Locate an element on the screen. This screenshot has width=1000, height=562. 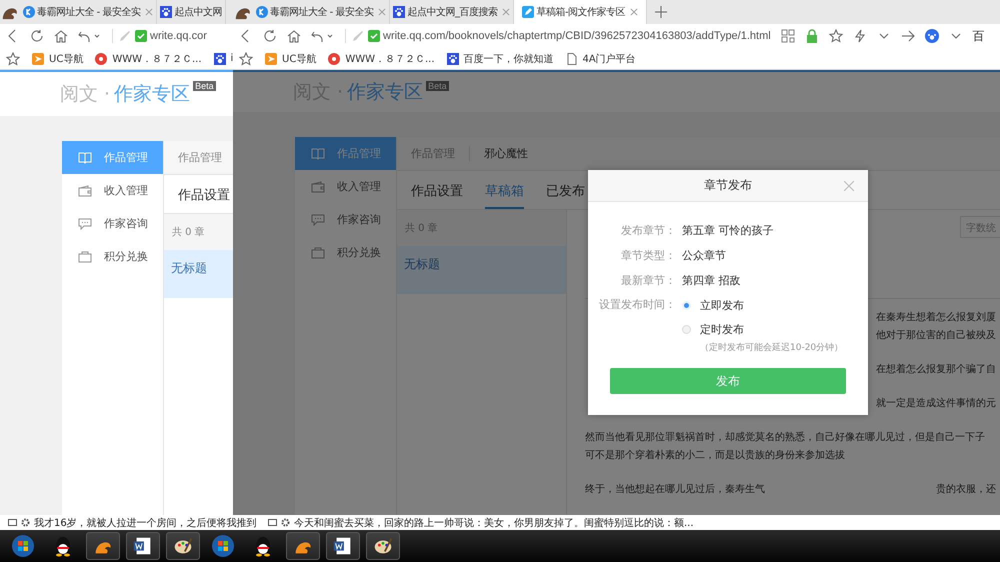
article-text: 就一定是造成这件事情的元 is located at coordinates (936, 403).